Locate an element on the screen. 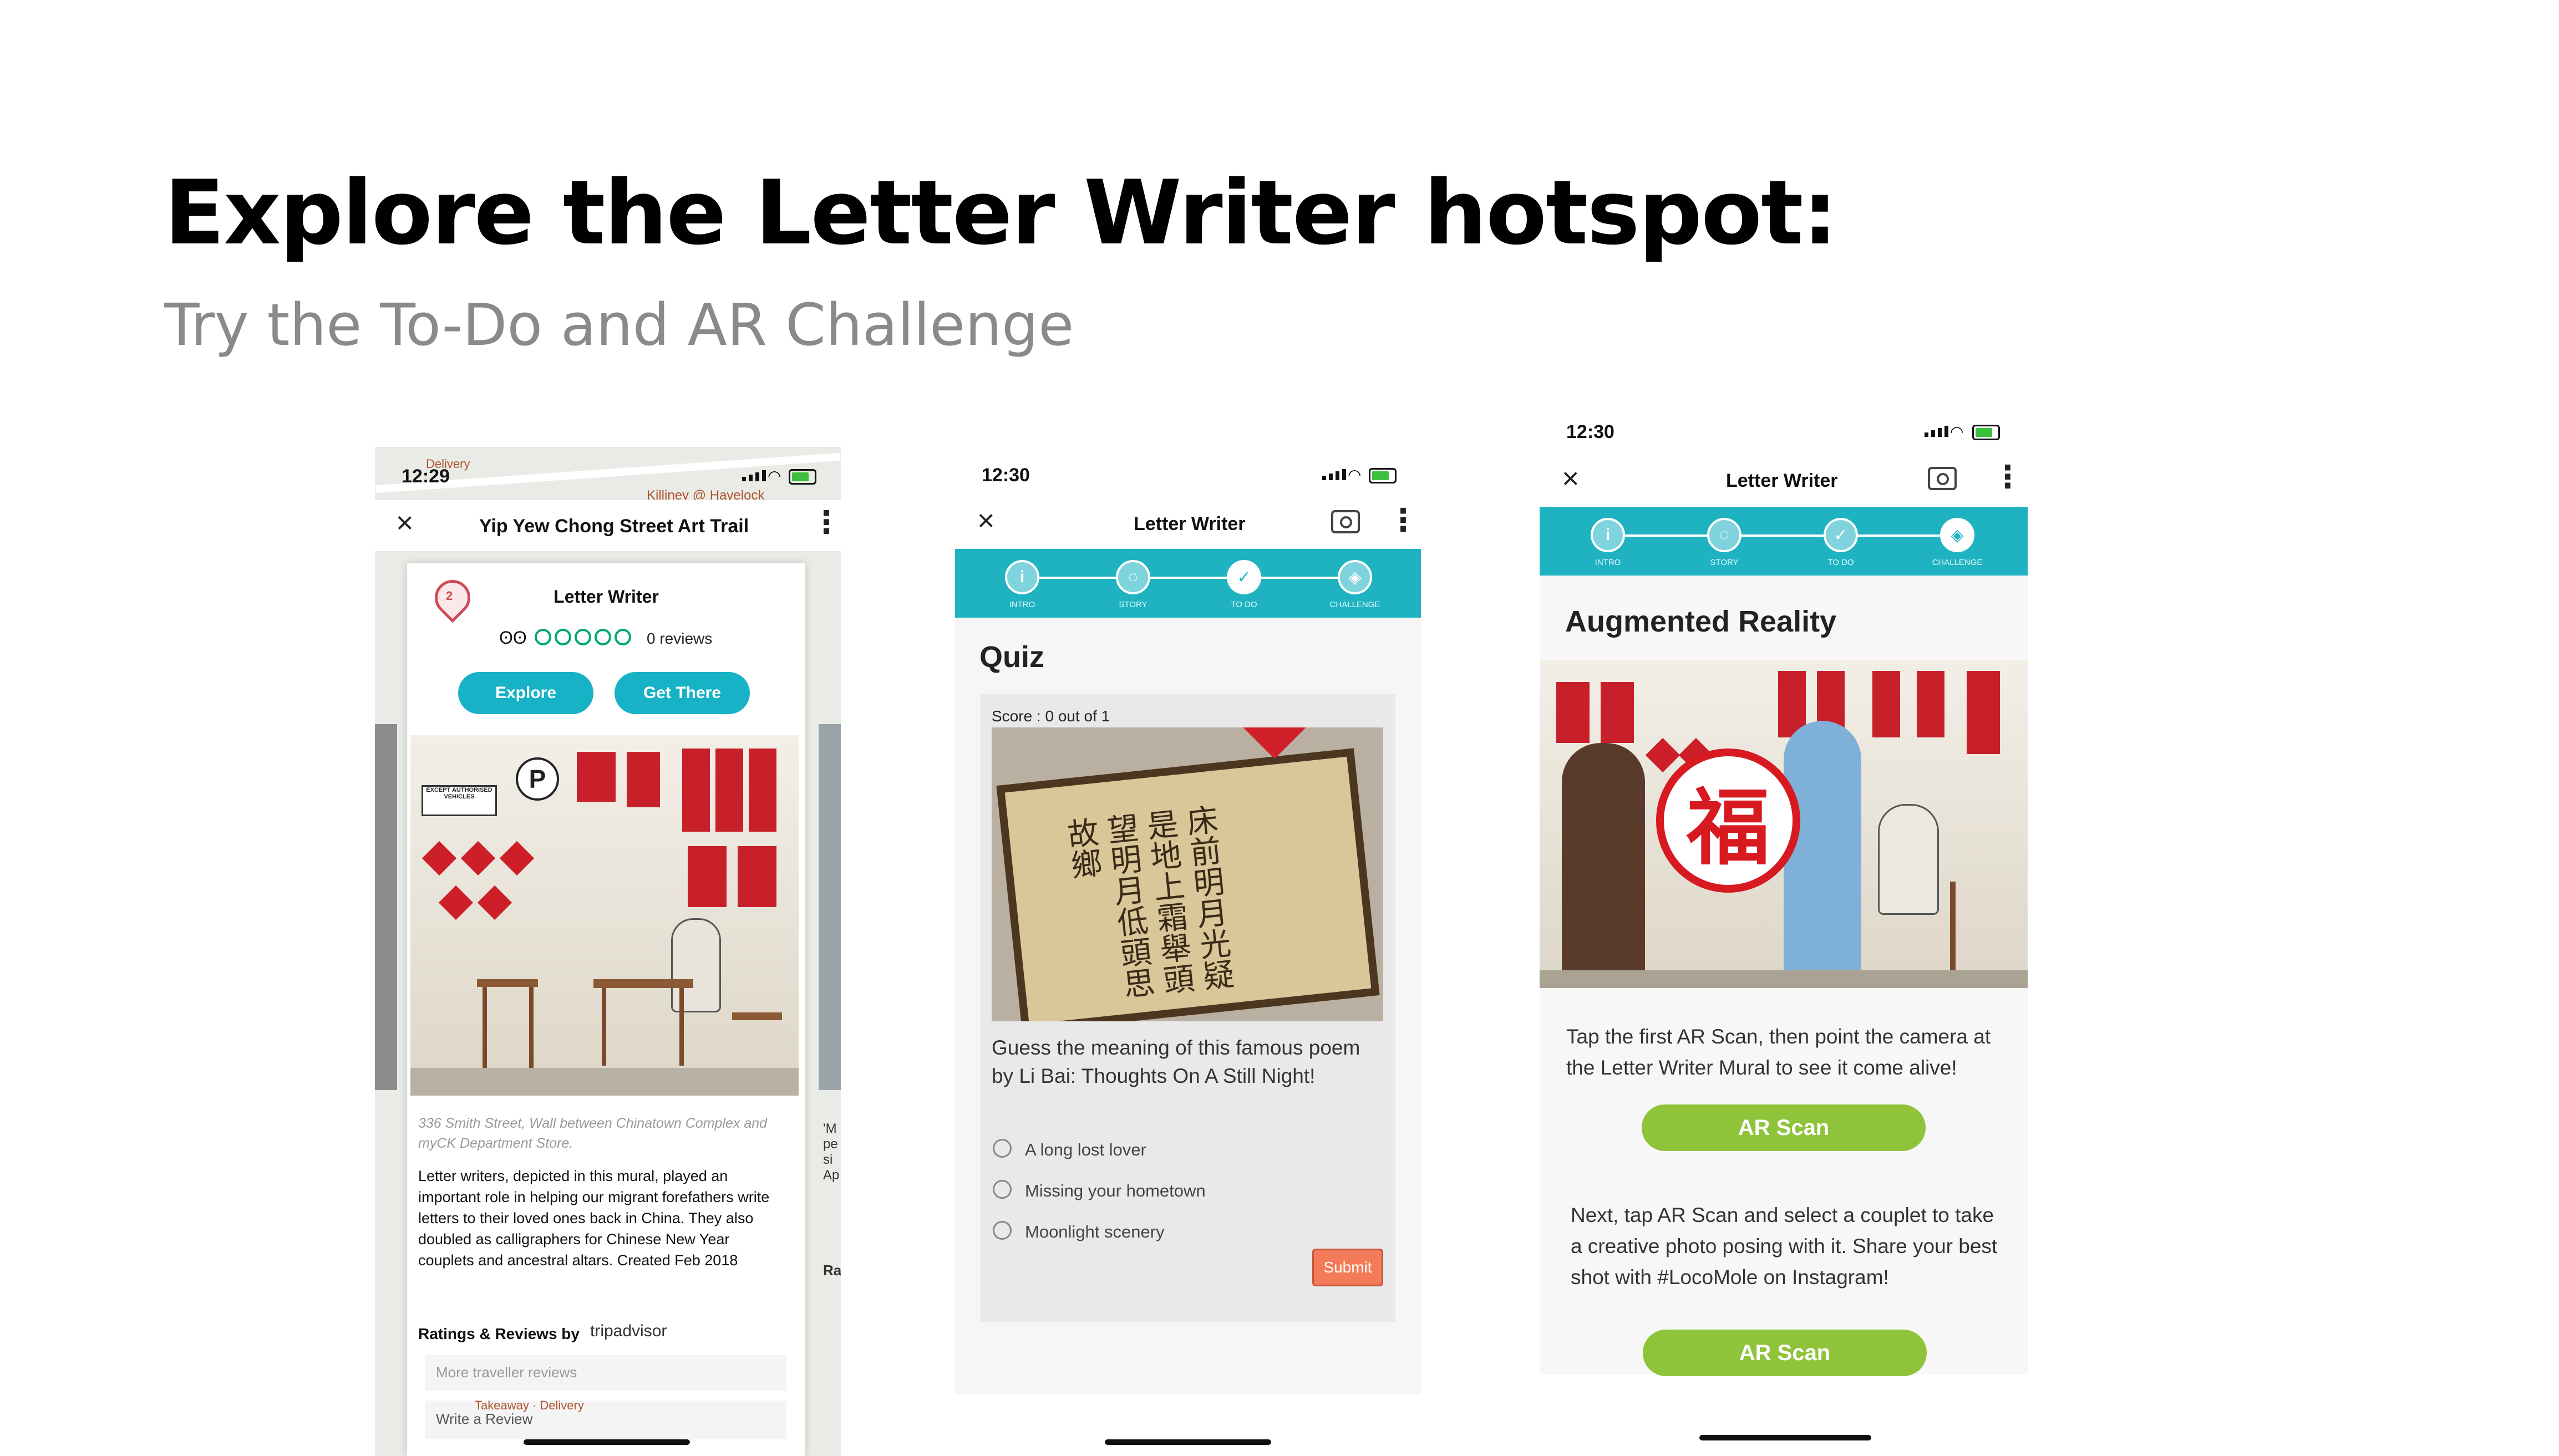 The width and height of the screenshot is (2559, 1456). mural-figure is located at coordinates (1908, 860).